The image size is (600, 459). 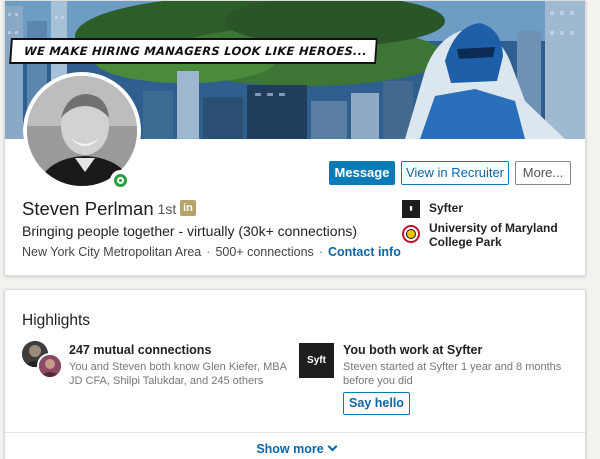 What do you see at coordinates (411, 209) in the screenshot?
I see `company-logo-icon: ▮` at bounding box center [411, 209].